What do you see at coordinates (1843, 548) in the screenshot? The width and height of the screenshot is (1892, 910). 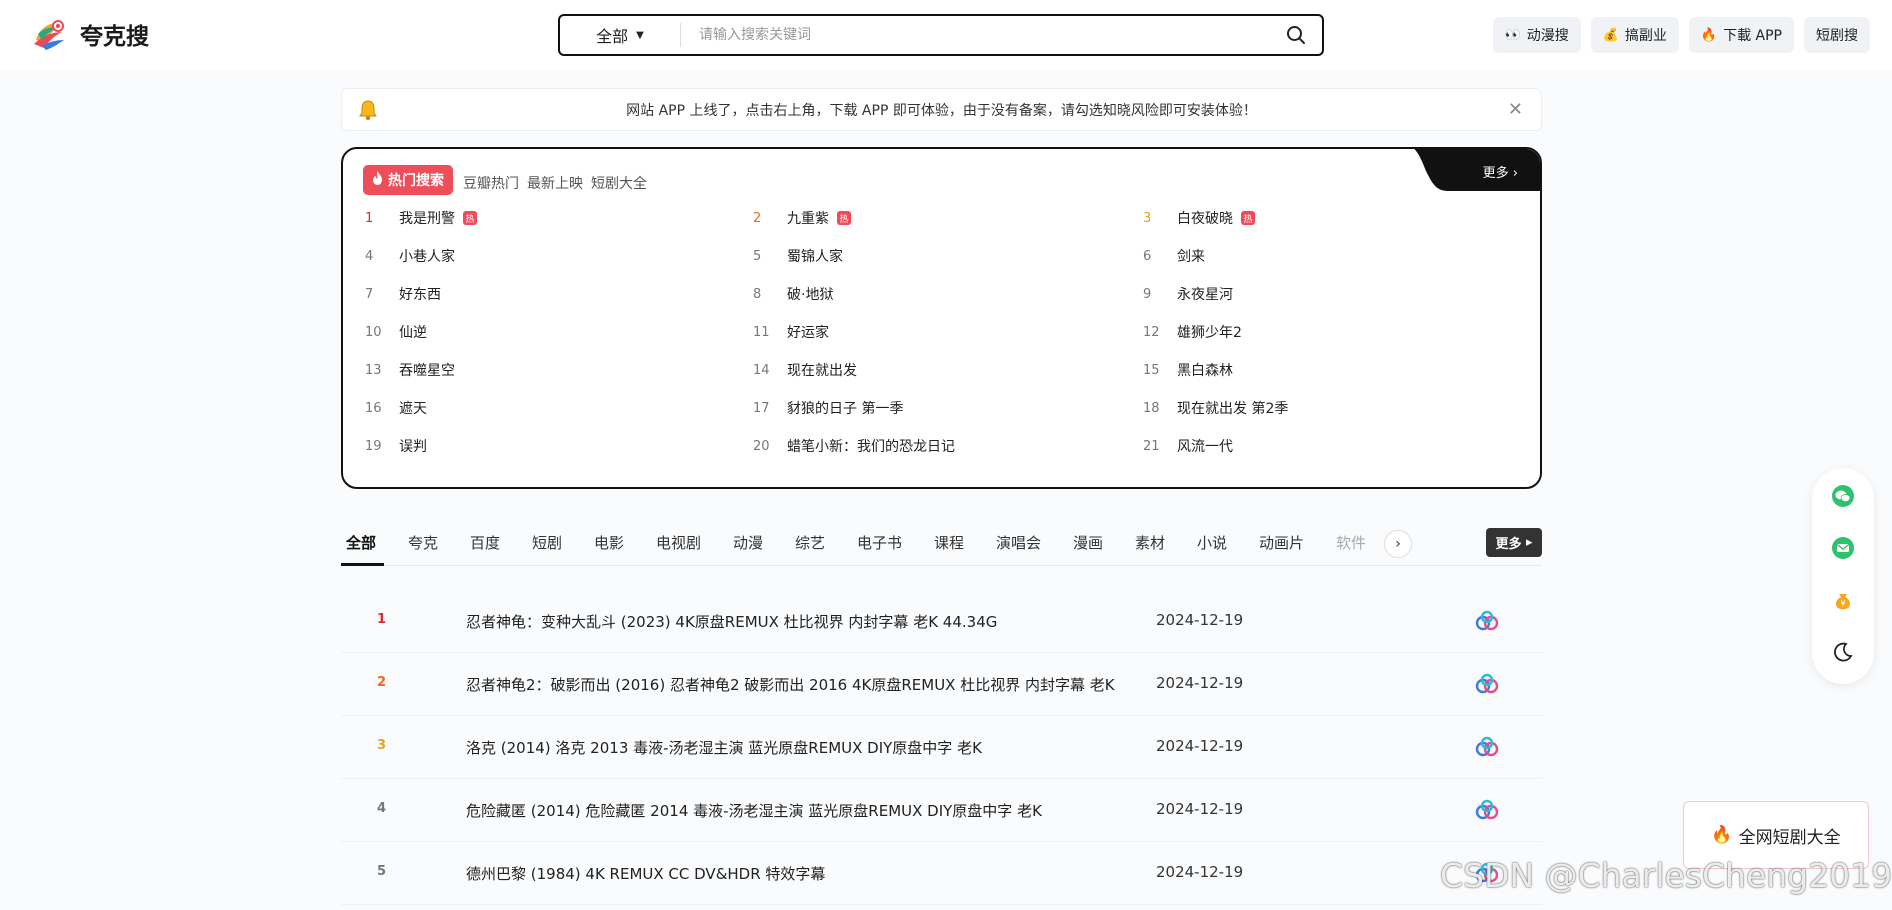 I see `mail-icon` at bounding box center [1843, 548].